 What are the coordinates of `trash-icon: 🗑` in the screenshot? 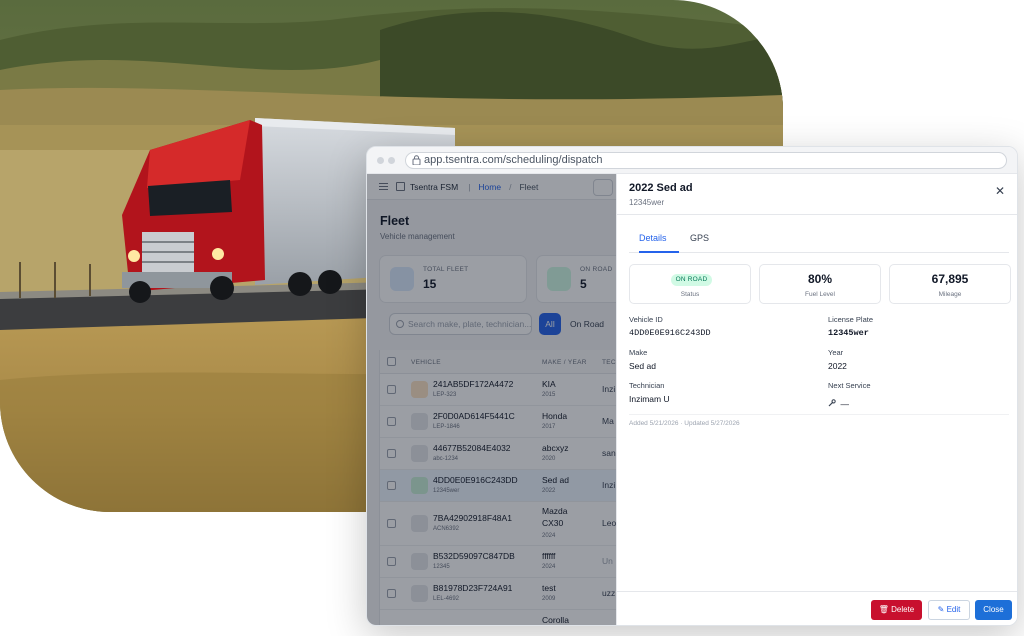 It's located at (883, 609).